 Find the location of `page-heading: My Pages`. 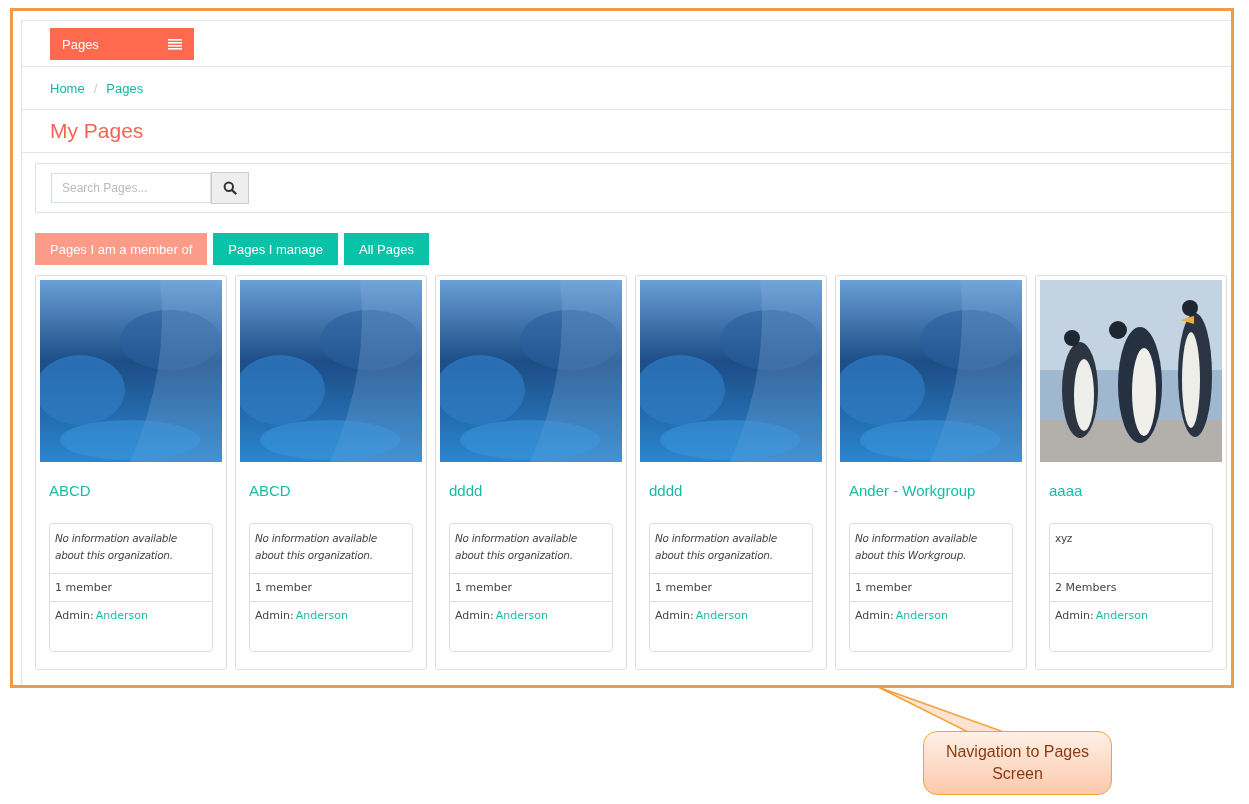

page-heading: My Pages is located at coordinates (97, 131).